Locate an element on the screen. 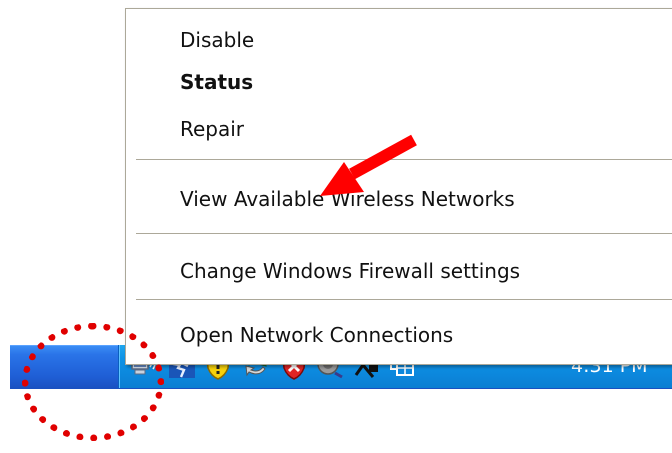 The image size is (672, 453). menu-item-disable: Disable is located at coordinates (399, 40).